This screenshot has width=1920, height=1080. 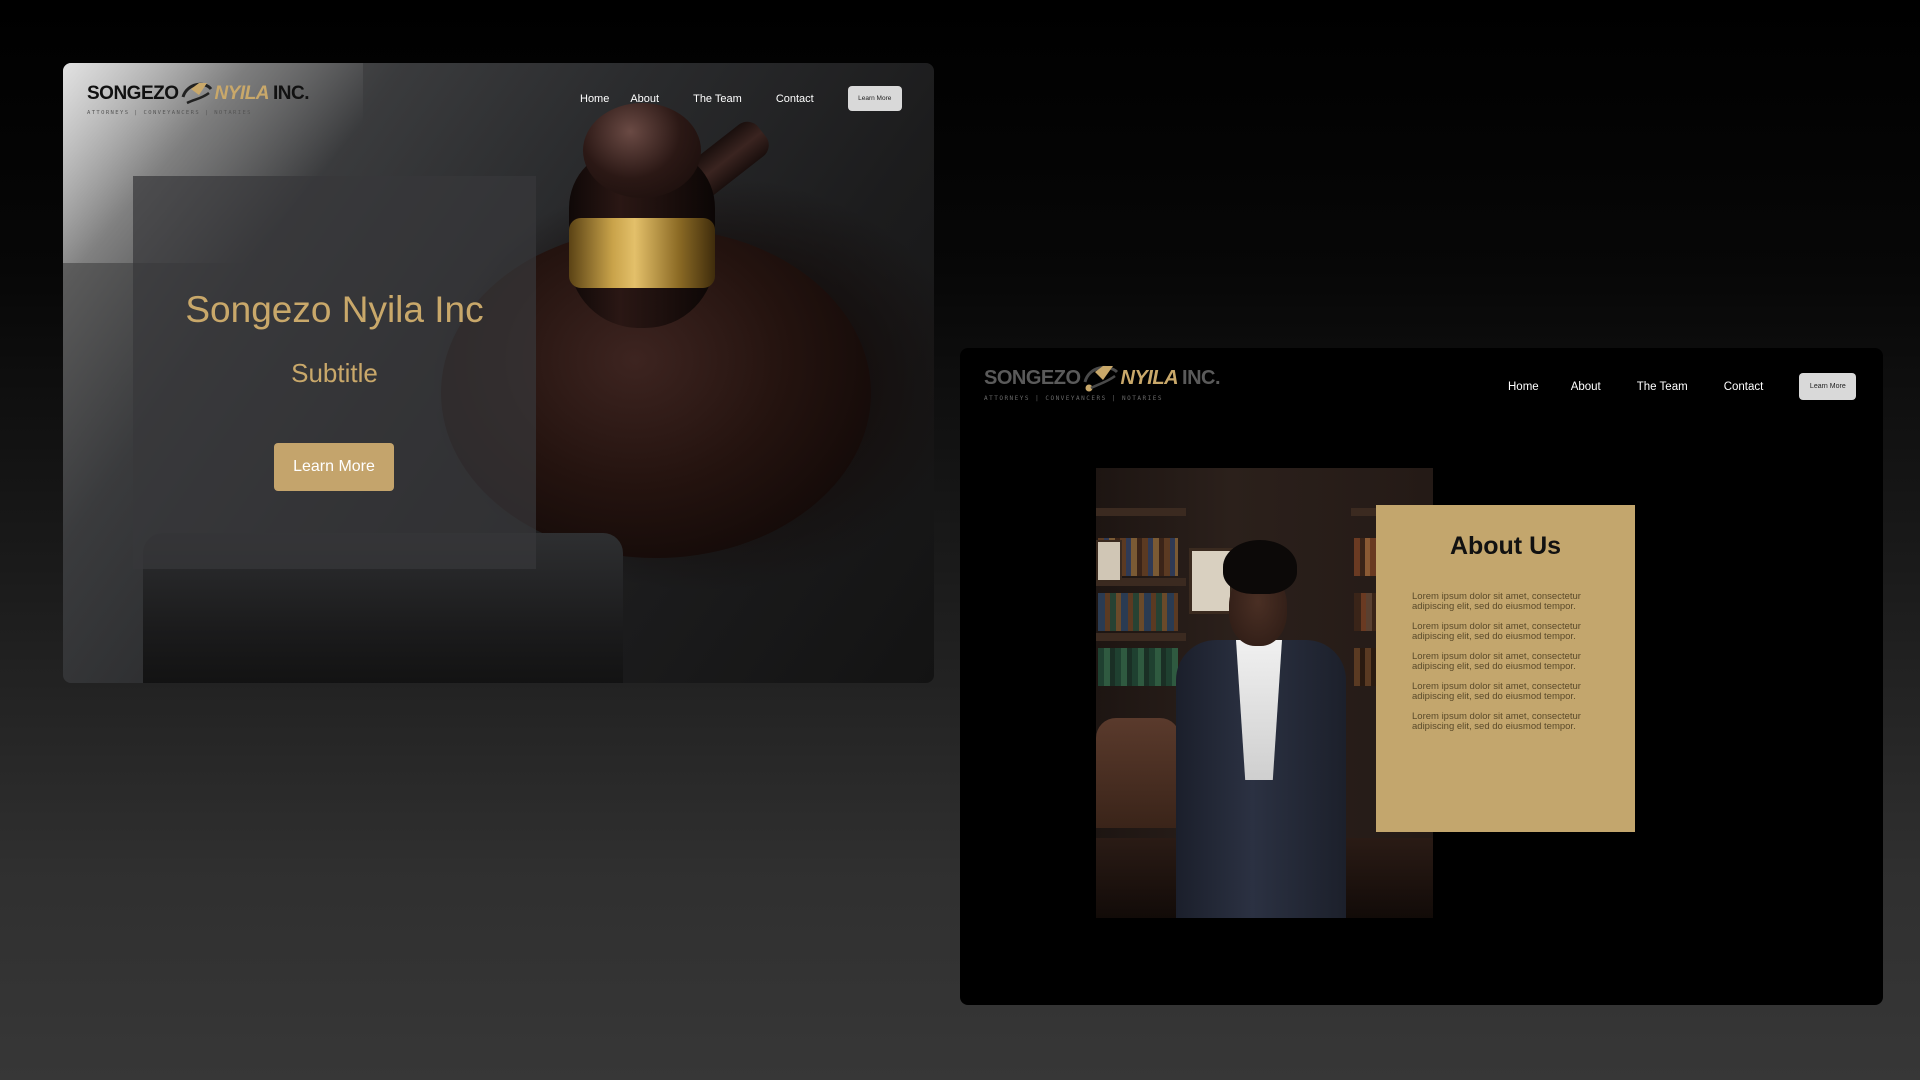 I want to click on person-hair, so click(x=1260, y=567).